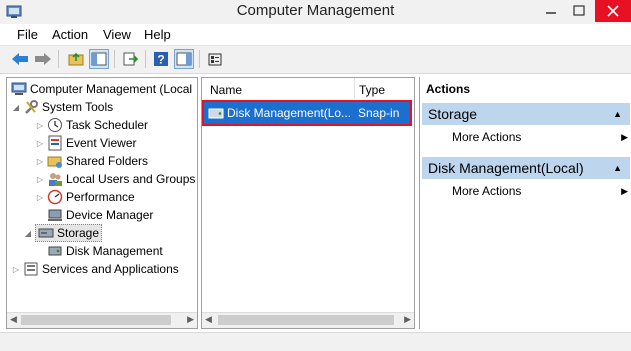 The height and width of the screenshot is (351, 631). I want to click on tree-item-disk-management: Disk Management, so click(105, 251).